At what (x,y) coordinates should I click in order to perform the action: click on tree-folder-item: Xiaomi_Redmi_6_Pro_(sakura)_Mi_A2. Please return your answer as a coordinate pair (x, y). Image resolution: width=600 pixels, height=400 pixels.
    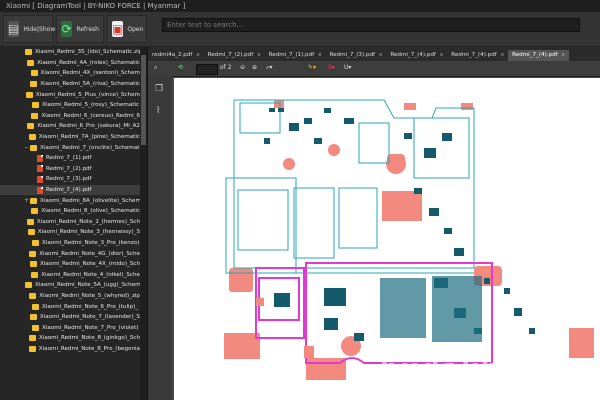
    Looking at the image, I should click on (70, 126).